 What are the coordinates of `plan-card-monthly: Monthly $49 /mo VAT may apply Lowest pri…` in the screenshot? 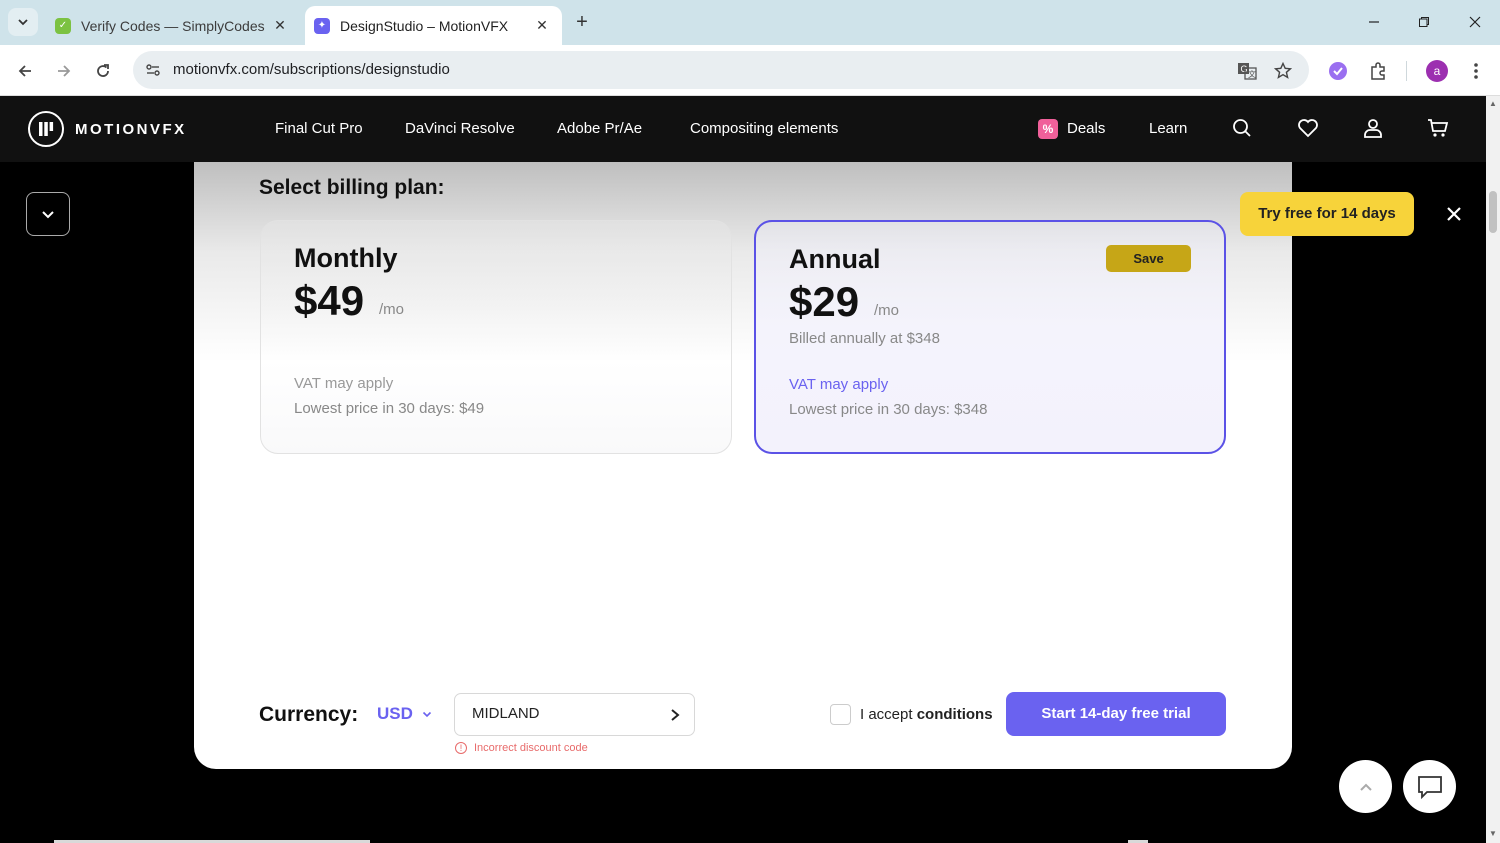 It's located at (496, 337).